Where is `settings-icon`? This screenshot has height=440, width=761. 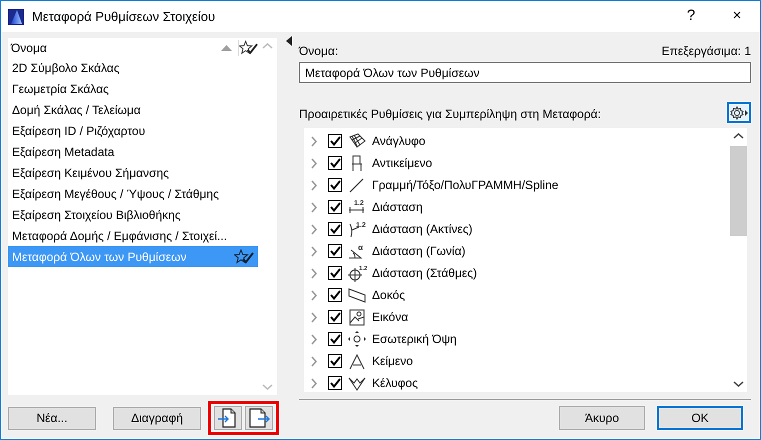 settings-icon is located at coordinates (739, 113).